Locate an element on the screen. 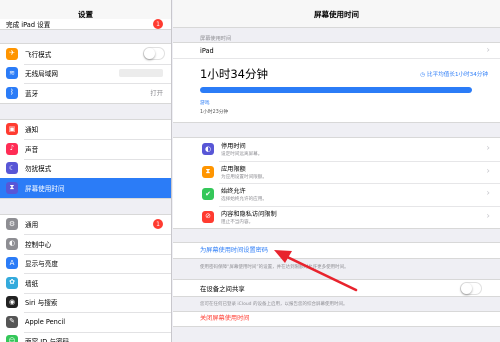 The image size is (500, 342). sidebar-item-display: A 显示与亮度 is located at coordinates (85, 263).